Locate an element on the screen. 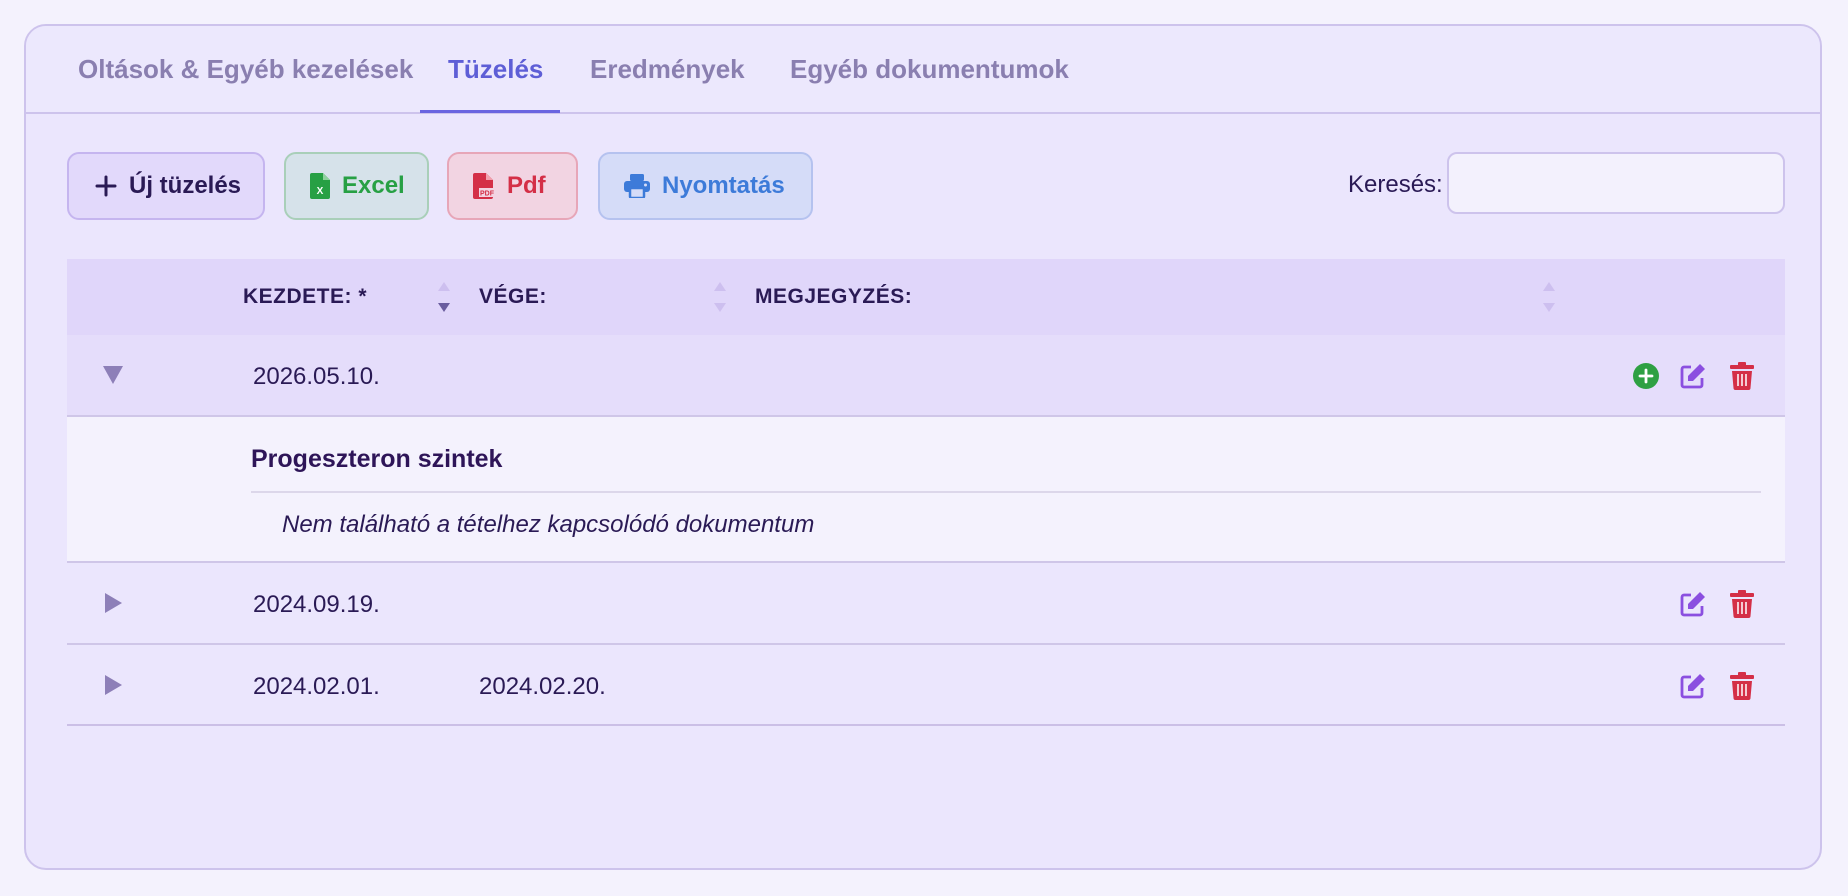 The width and height of the screenshot is (1848, 896). tab-other-documents: Egyéb dokumentumok is located at coordinates (929, 69).